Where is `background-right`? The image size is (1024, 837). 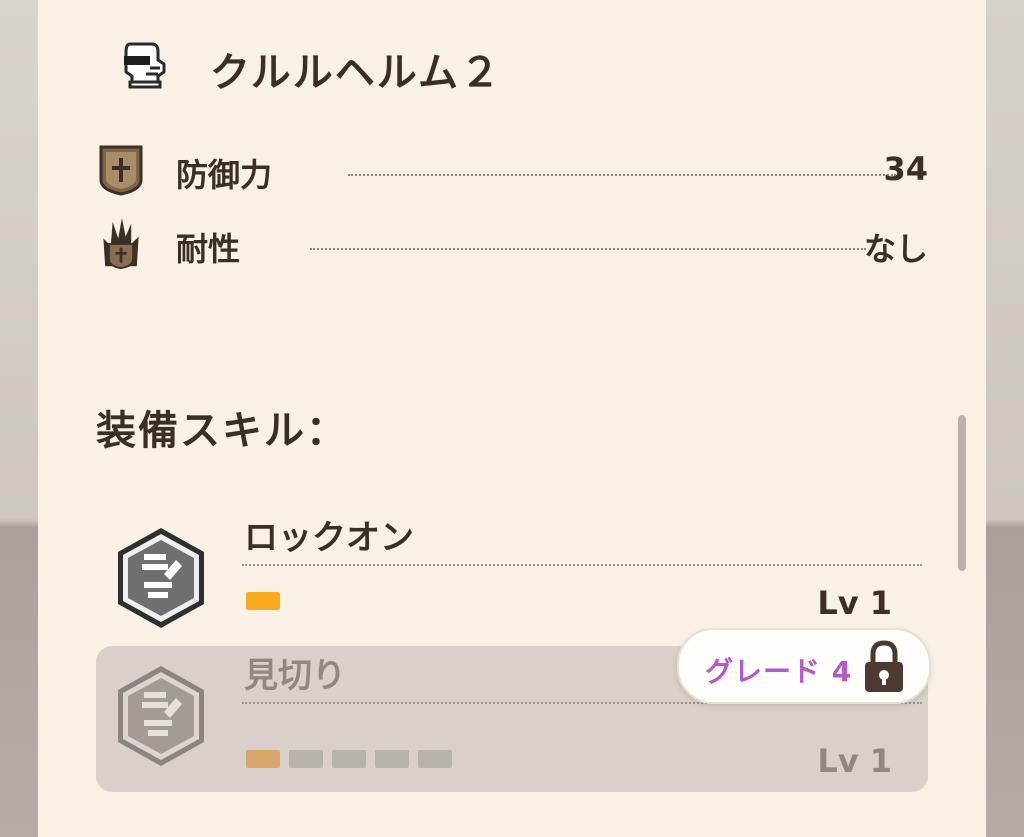
background-right is located at coordinates (1005, 418).